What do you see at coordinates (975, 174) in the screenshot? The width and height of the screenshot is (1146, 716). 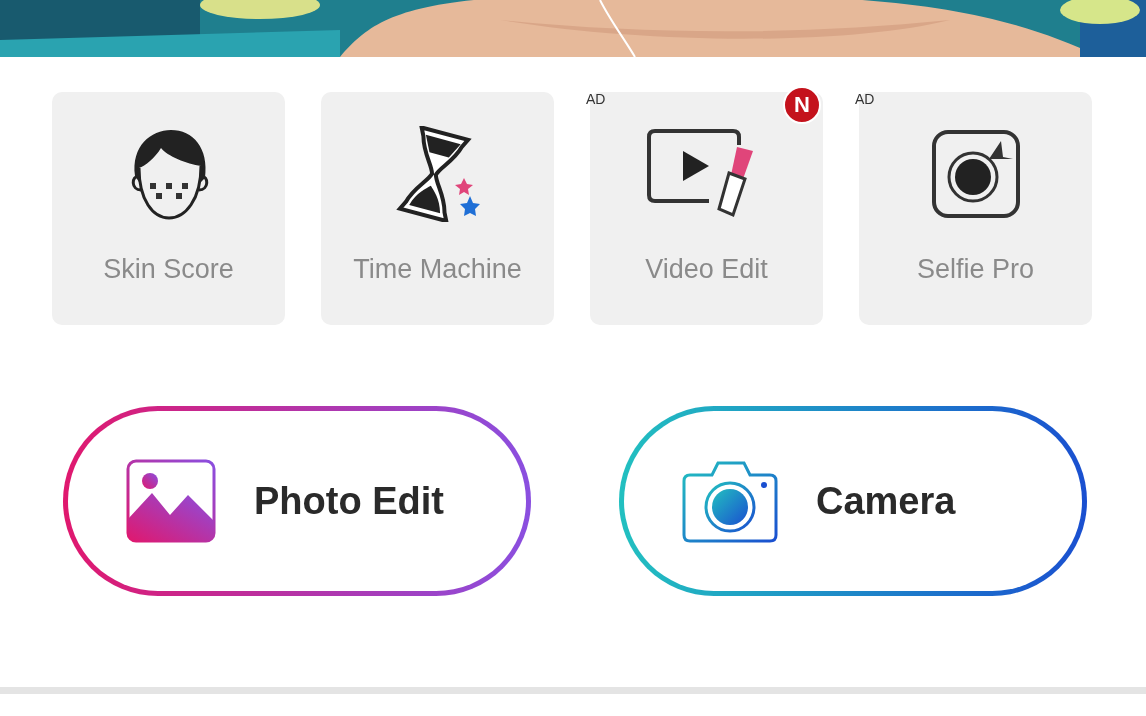 I see `camera-lens-icon` at bounding box center [975, 174].